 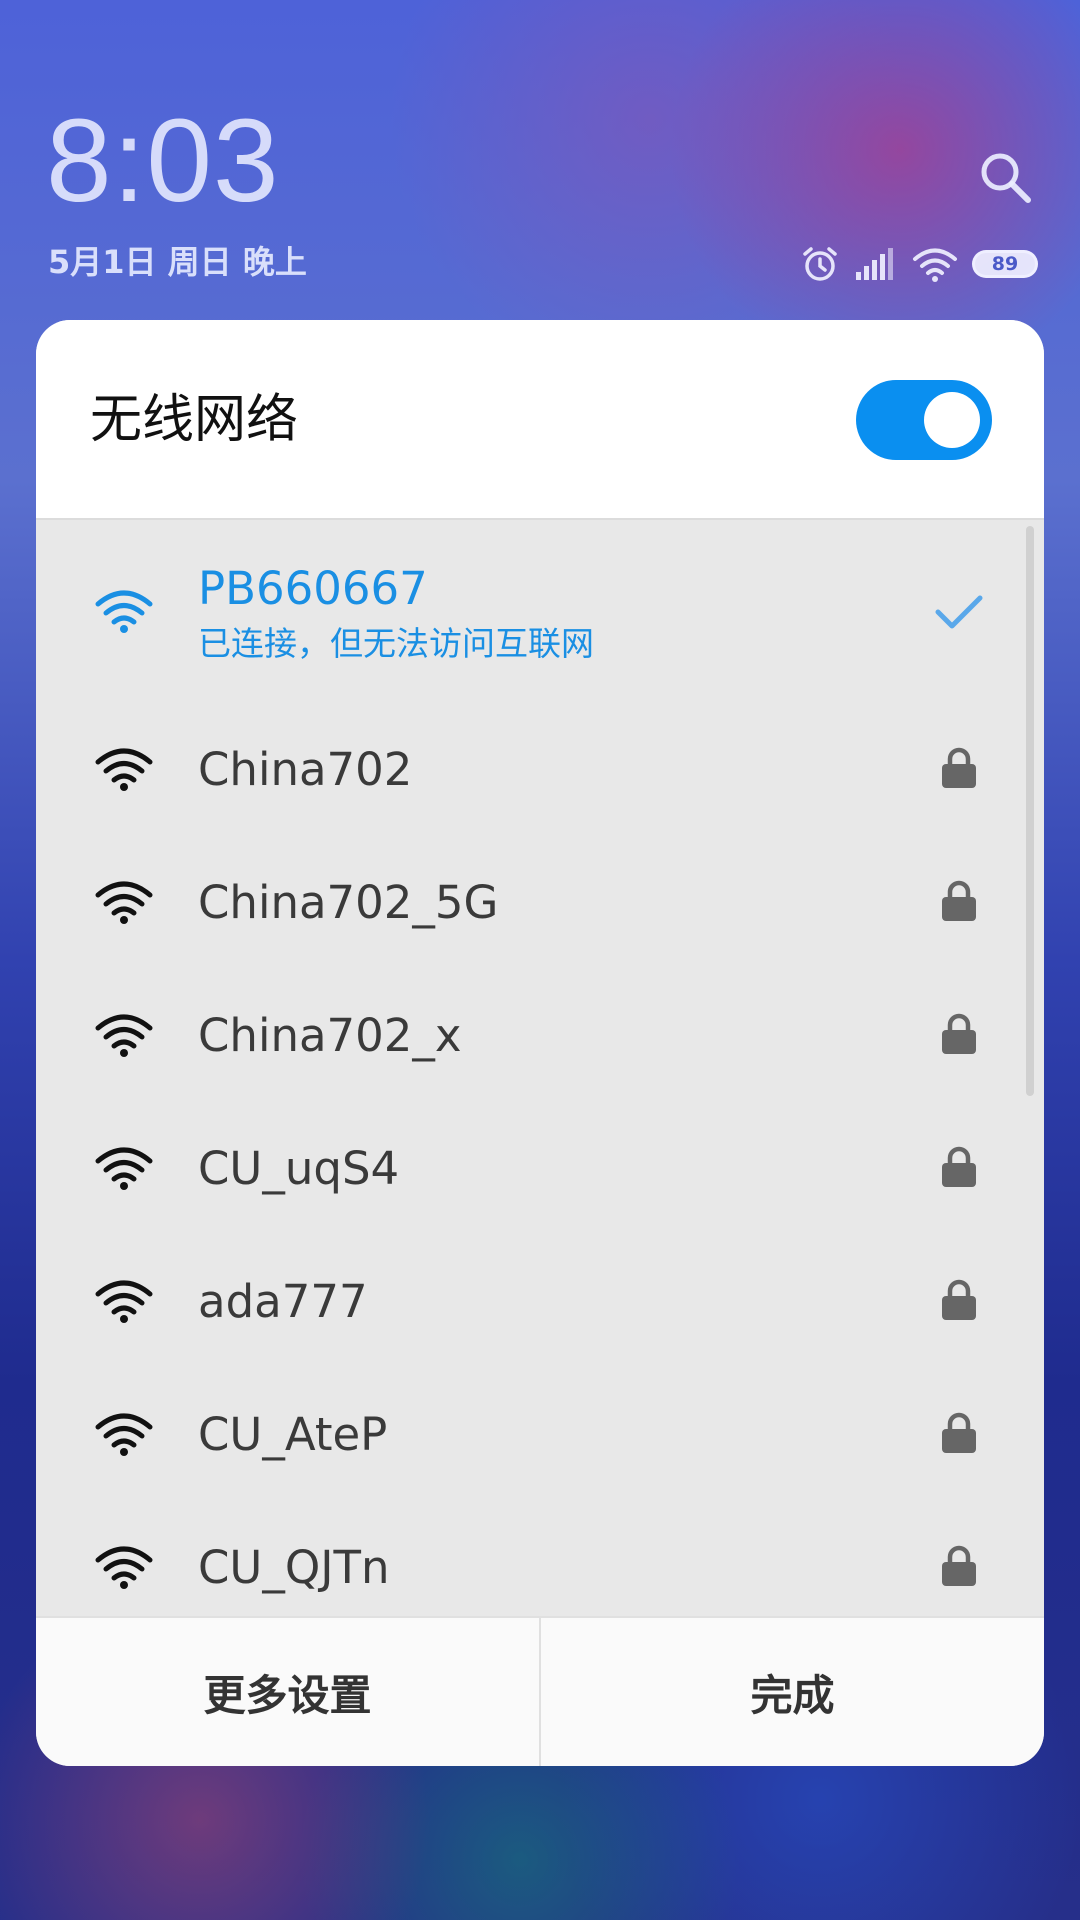 What do you see at coordinates (194, 420) in the screenshot?
I see `dialog-title: 无线网络` at bounding box center [194, 420].